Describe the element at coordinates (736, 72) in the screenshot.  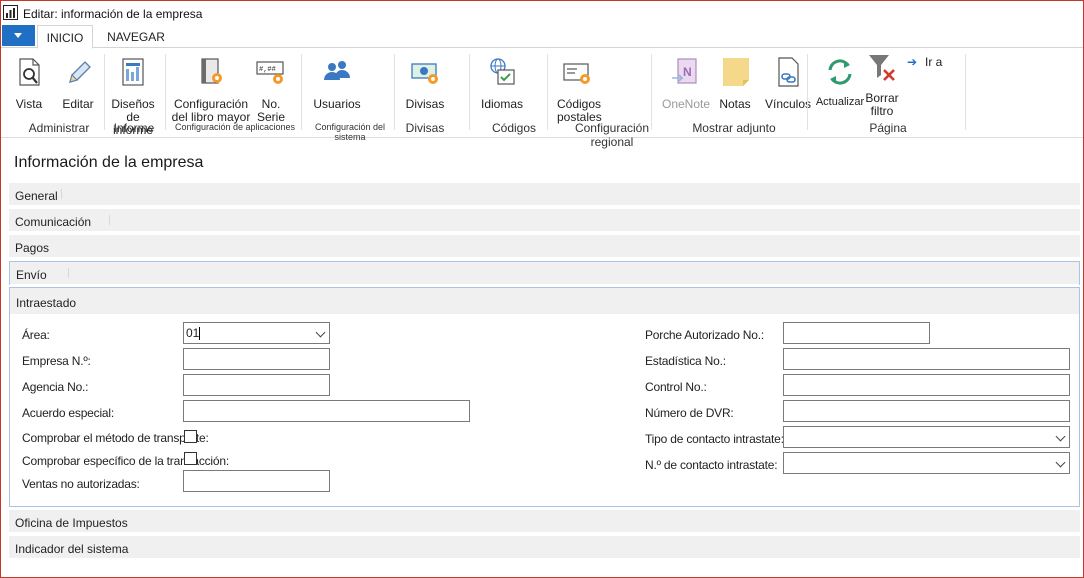
I see `note-icon` at that location.